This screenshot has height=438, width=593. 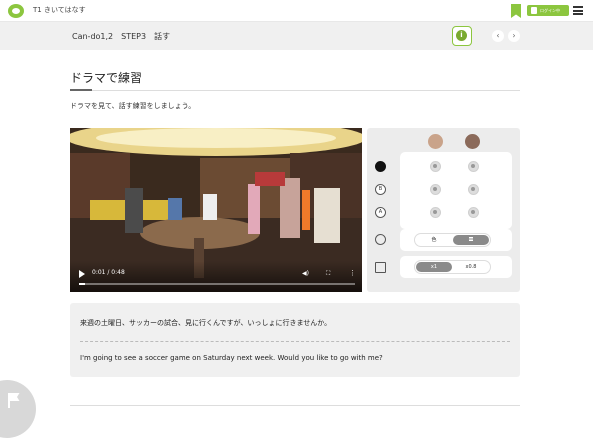 I want to click on video-progress-bar, so click(x=217, y=284).